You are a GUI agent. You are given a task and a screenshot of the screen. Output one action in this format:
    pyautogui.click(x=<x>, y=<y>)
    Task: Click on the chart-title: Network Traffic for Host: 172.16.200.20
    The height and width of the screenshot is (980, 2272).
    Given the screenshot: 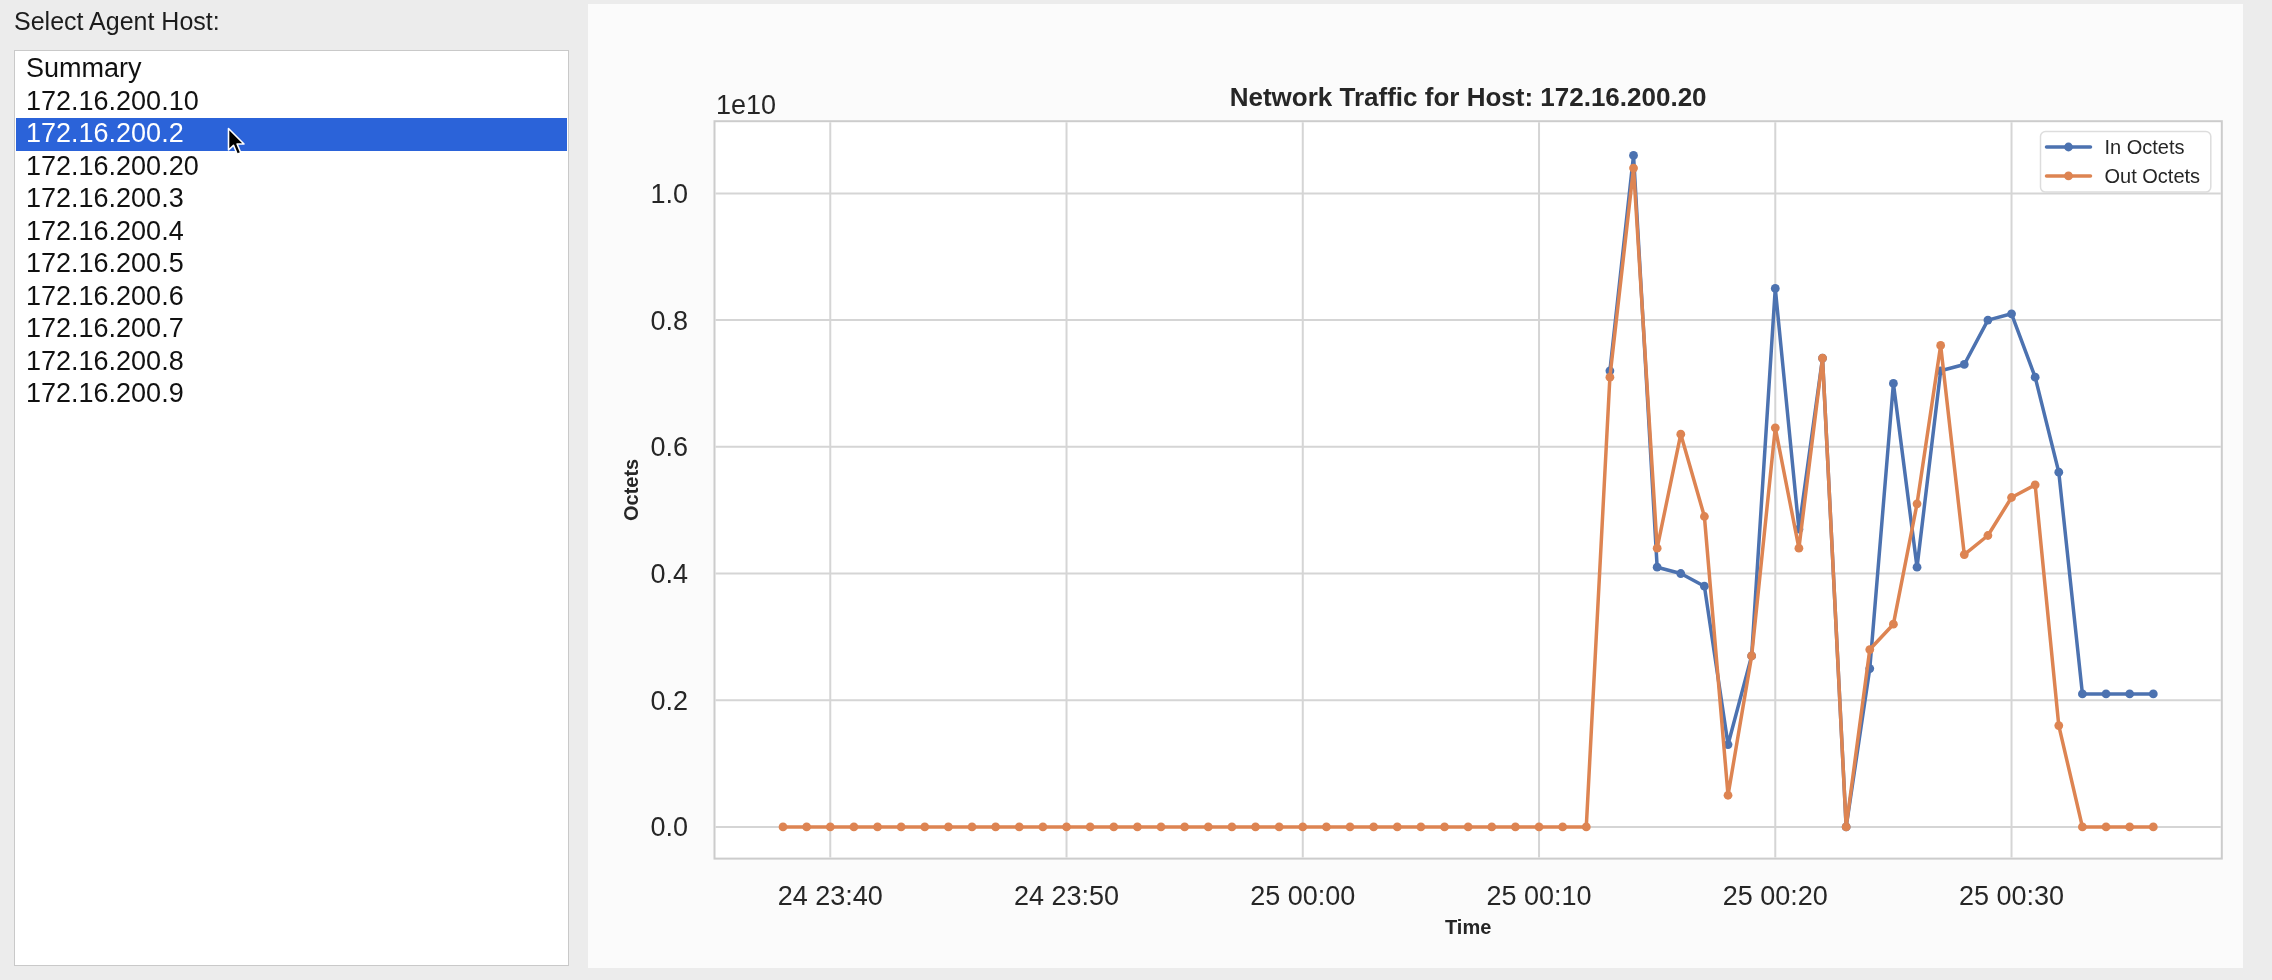 What is the action you would take?
    pyautogui.click(x=1468, y=97)
    